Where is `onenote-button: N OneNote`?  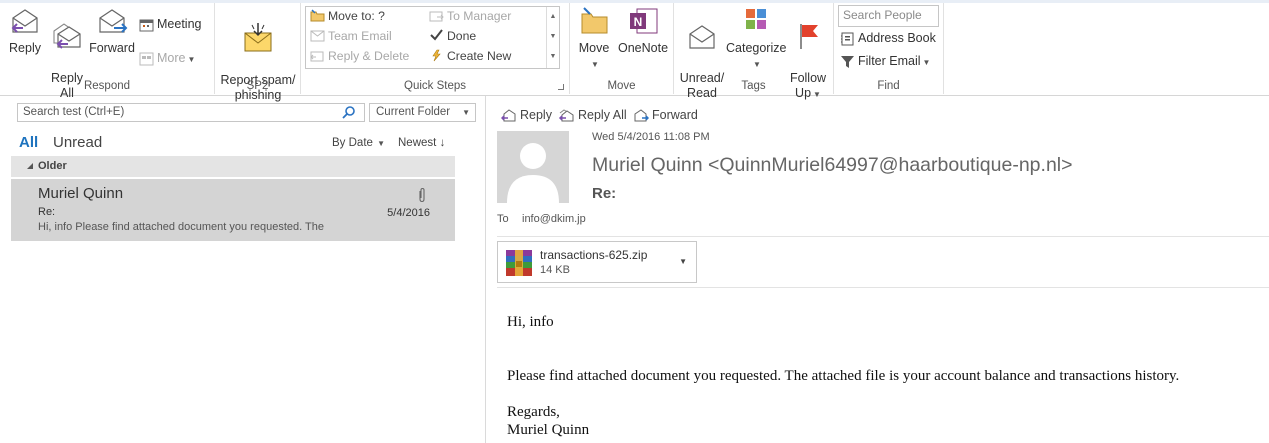
onenote-button: N OneNote is located at coordinates (643, 31).